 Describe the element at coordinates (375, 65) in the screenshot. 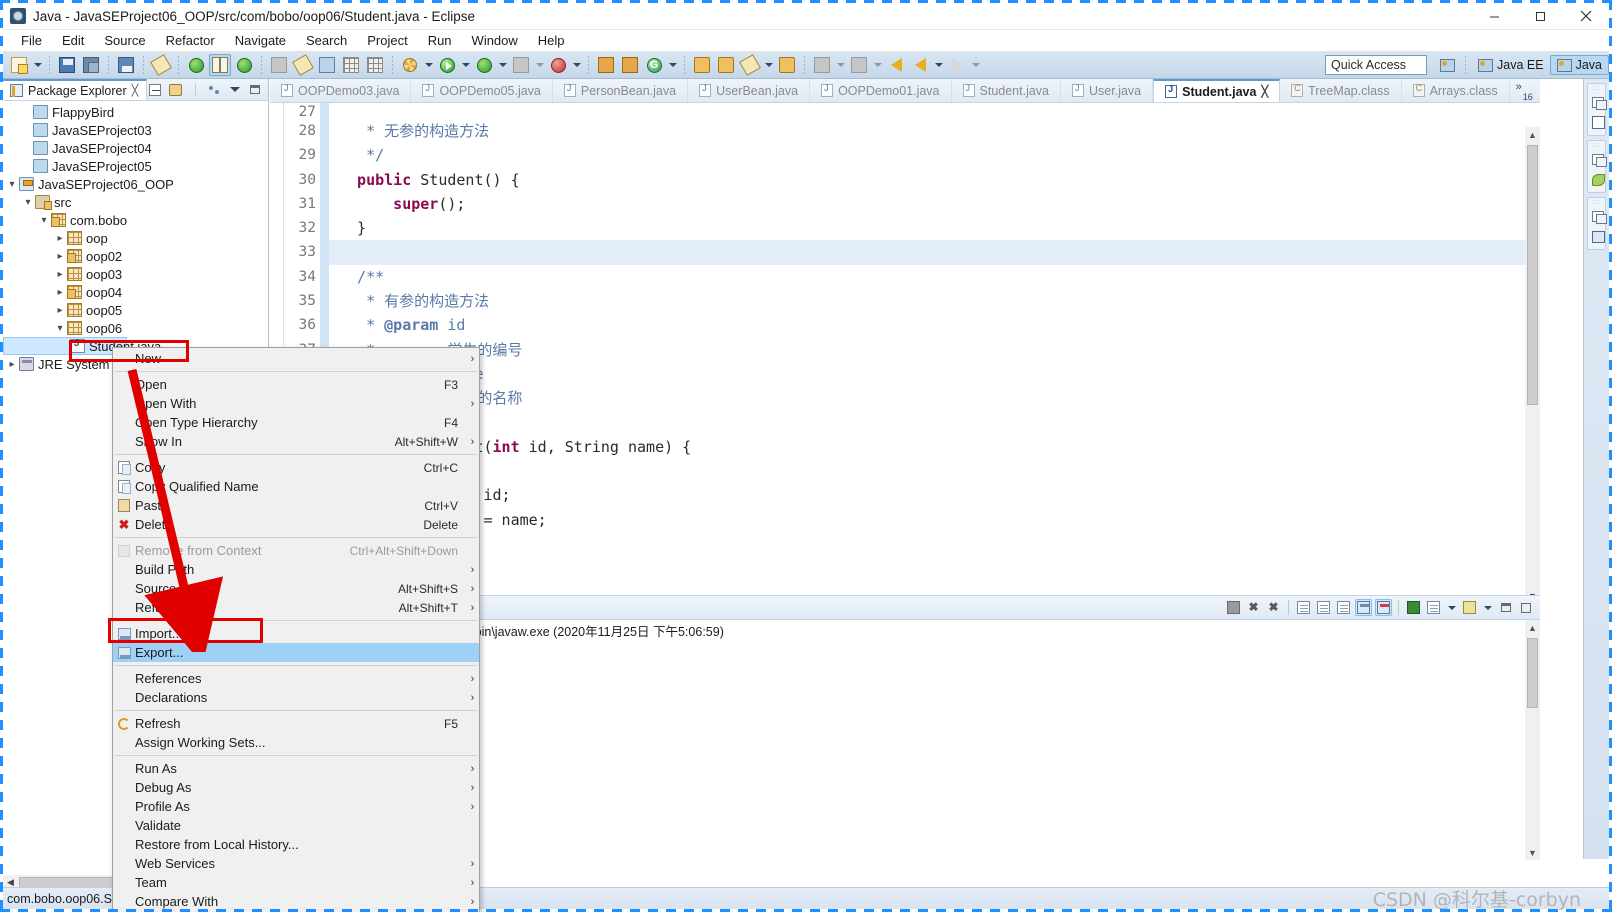

I see `toggle-block-selection-icon` at that location.